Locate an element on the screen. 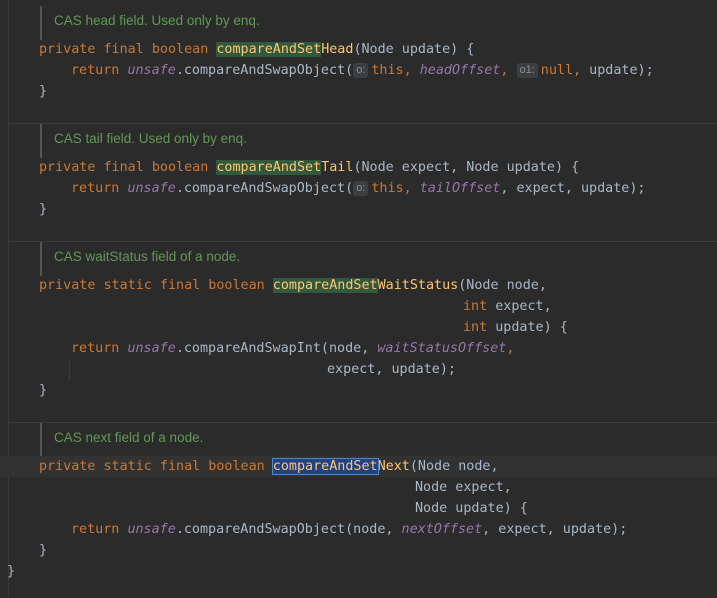 The height and width of the screenshot is (598, 717). doc-comment: CAS tail field. Used only by enq. is located at coordinates (378, 141).